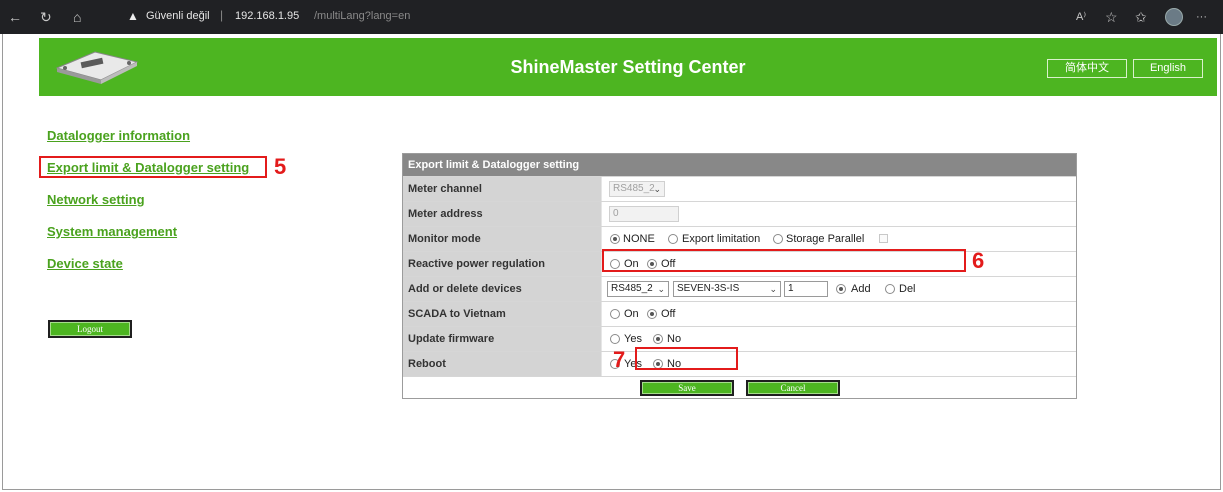 This screenshot has height=492, width=1223. Describe the element at coordinates (890, 289) in the screenshot. I see `del-radio` at that location.